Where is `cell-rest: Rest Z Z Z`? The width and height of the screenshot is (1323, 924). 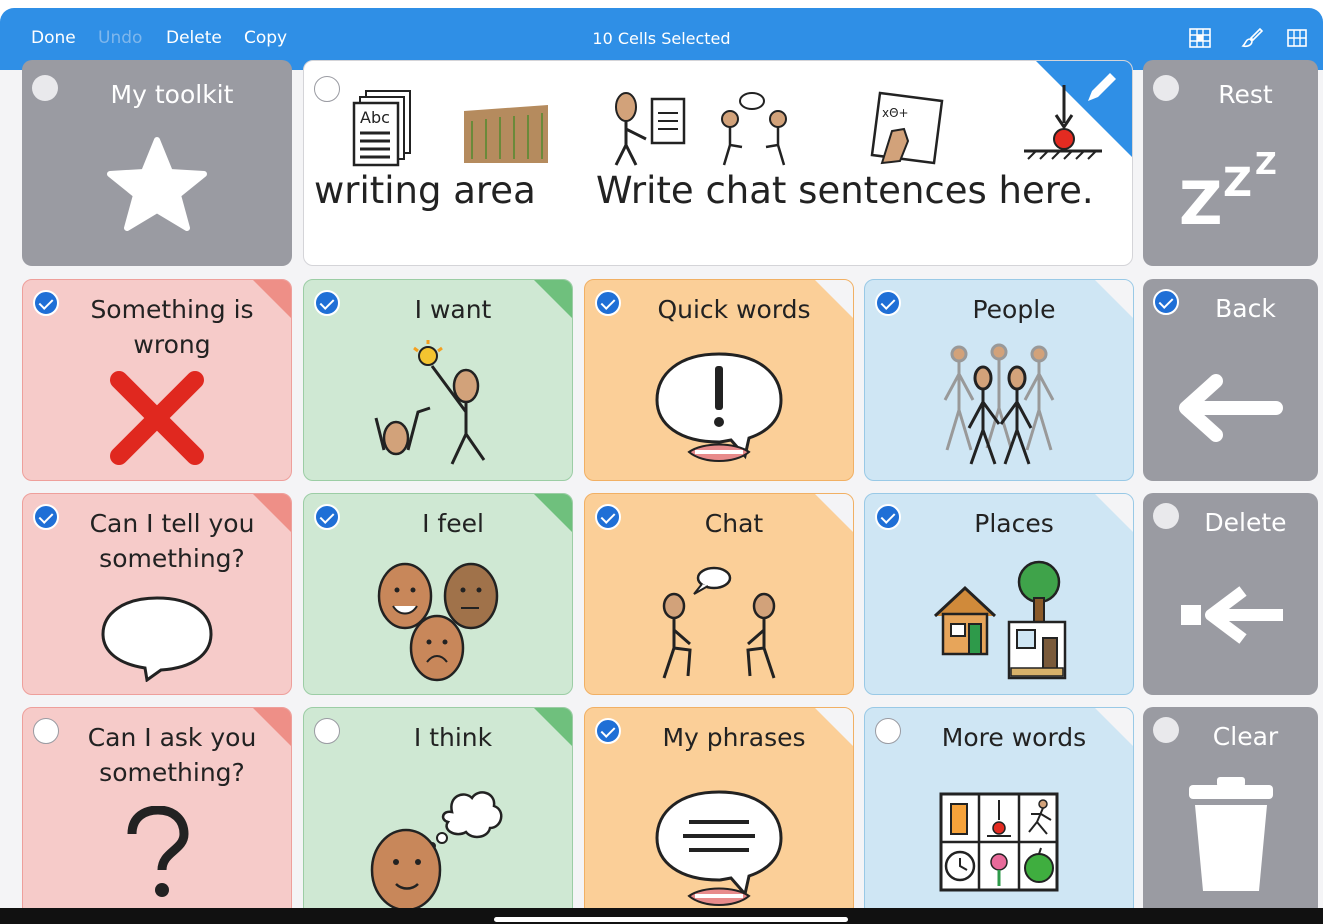 cell-rest: Rest Z Z Z is located at coordinates (1230, 163).